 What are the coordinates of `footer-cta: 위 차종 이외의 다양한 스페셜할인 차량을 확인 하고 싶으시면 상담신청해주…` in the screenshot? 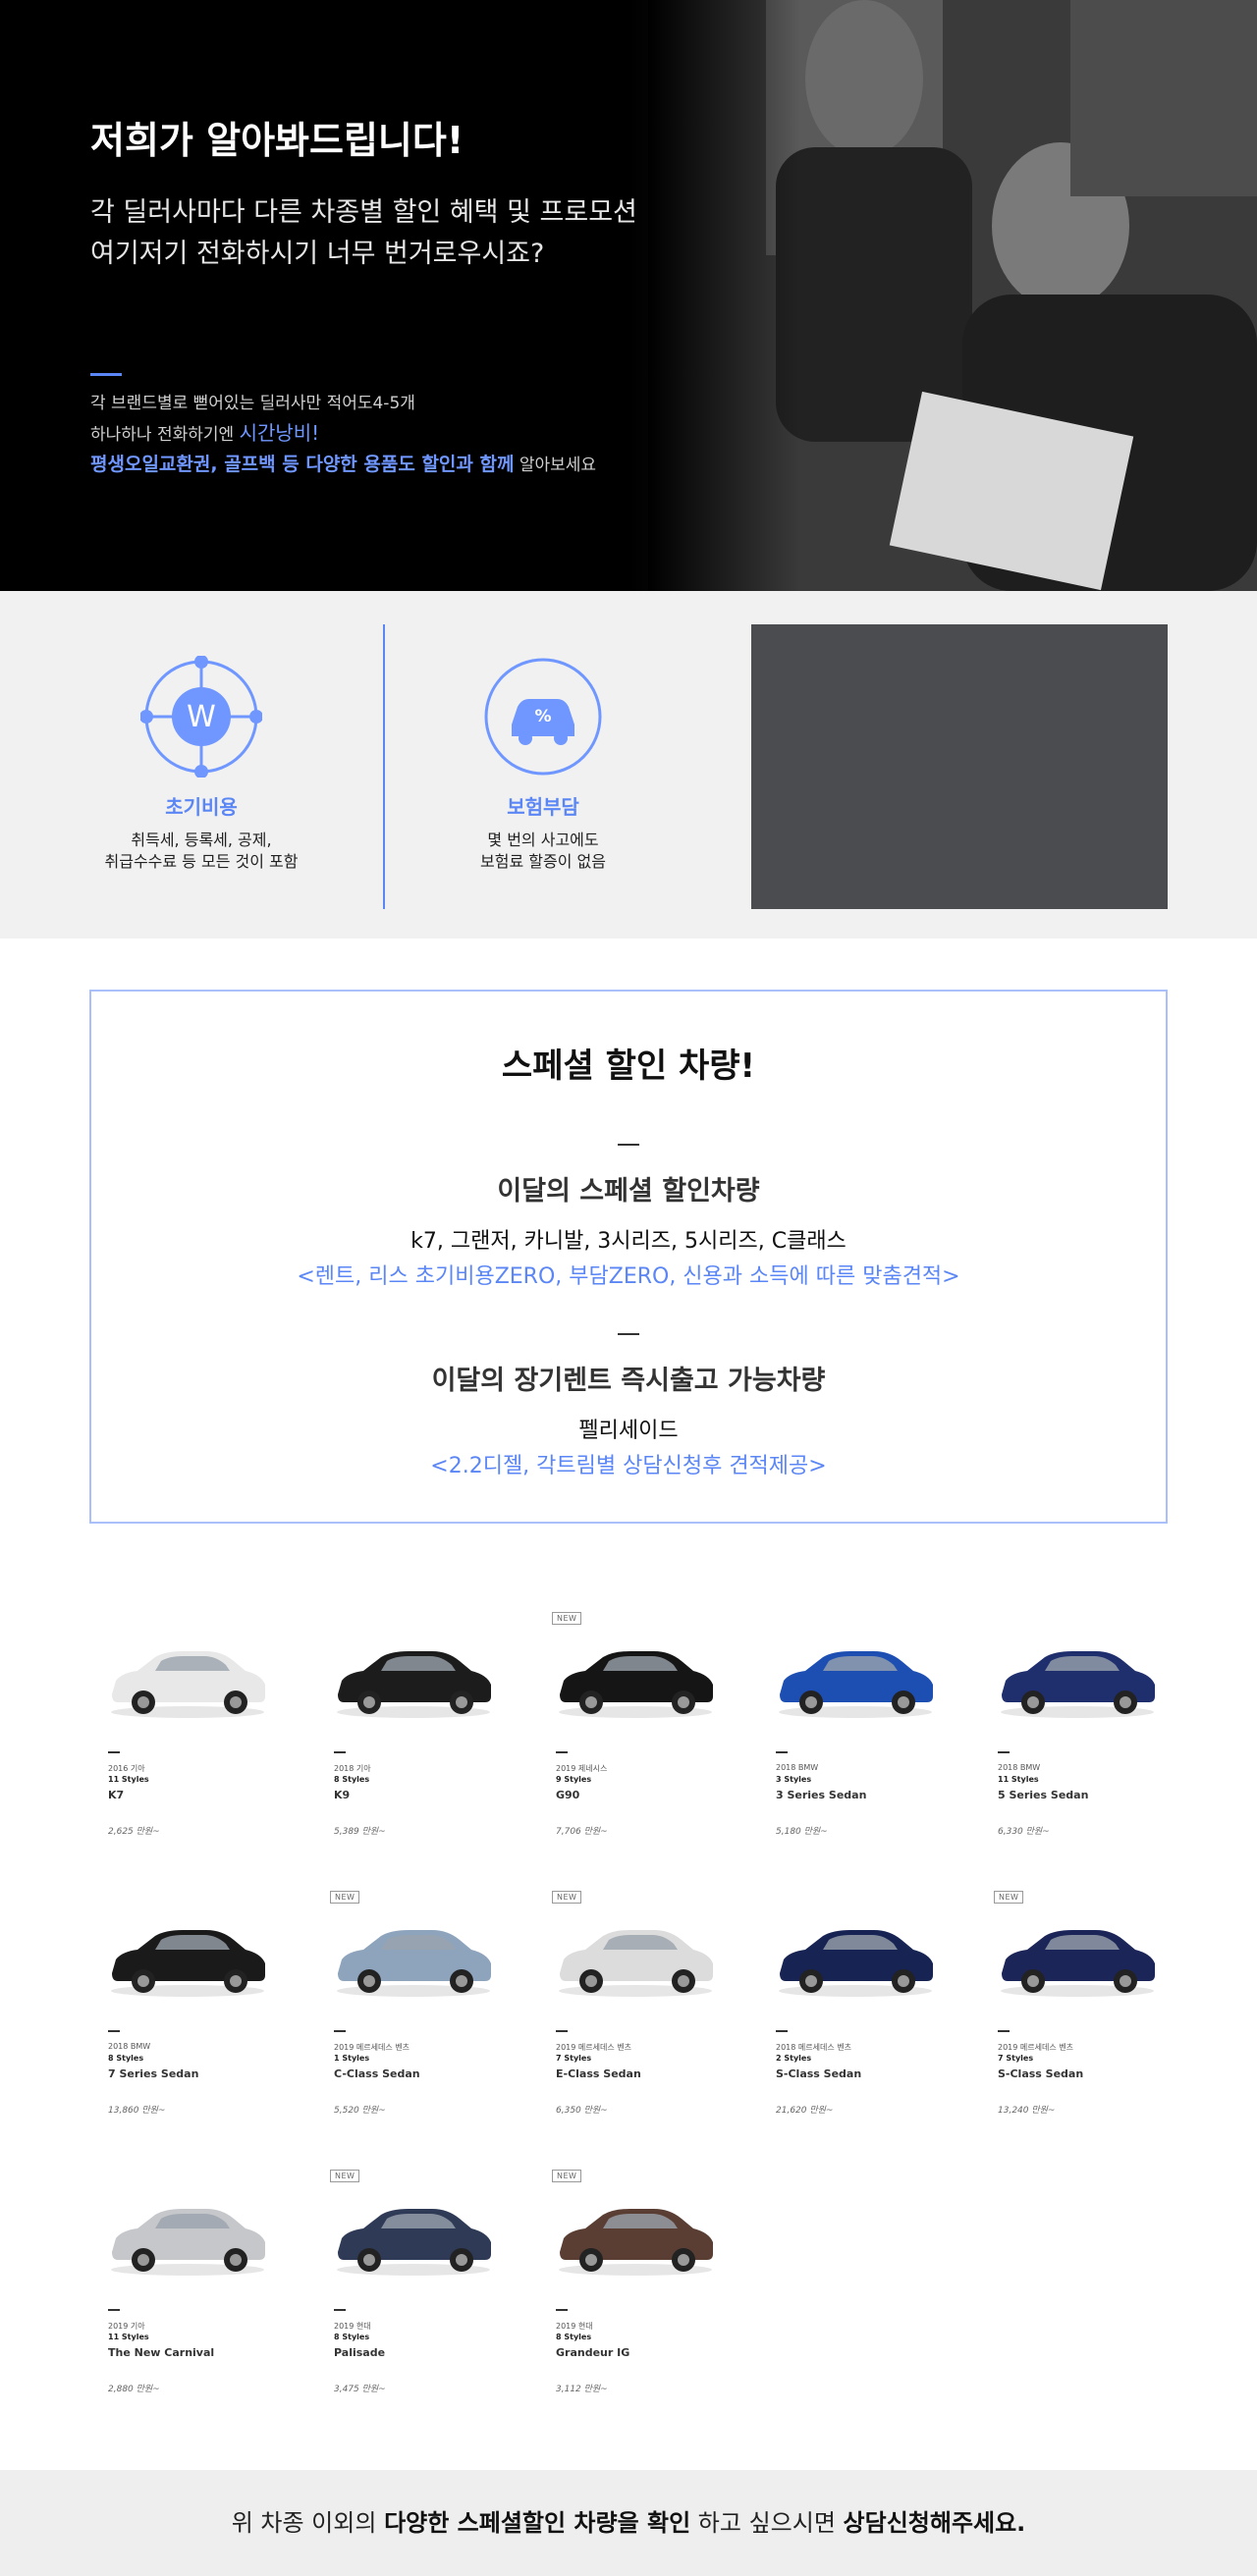 It's located at (628, 2523).